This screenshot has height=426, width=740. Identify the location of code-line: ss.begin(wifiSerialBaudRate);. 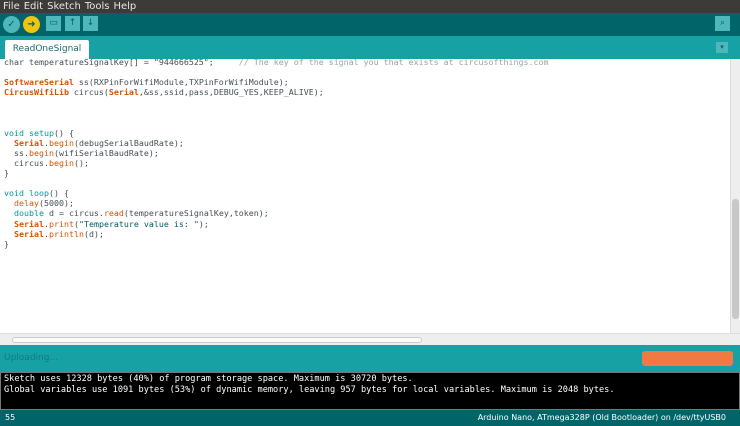
(276, 153).